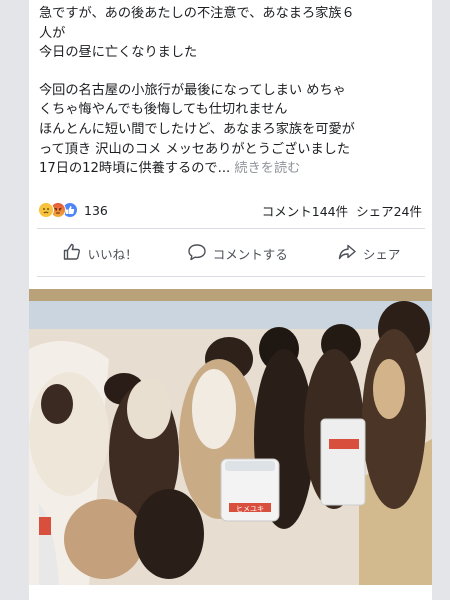 The height and width of the screenshot is (600, 450). I want to click on post-text-line: 人が, so click(52, 33).